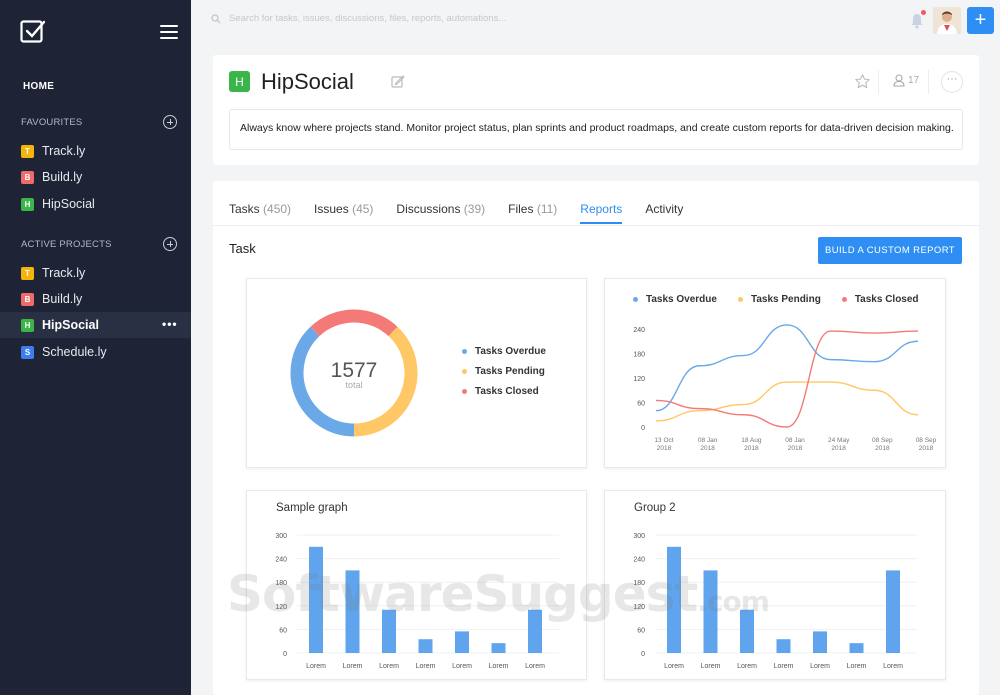 The height and width of the screenshot is (695, 1000). Describe the element at coordinates (38, 86) in the screenshot. I see `nav-home: HOME` at that location.